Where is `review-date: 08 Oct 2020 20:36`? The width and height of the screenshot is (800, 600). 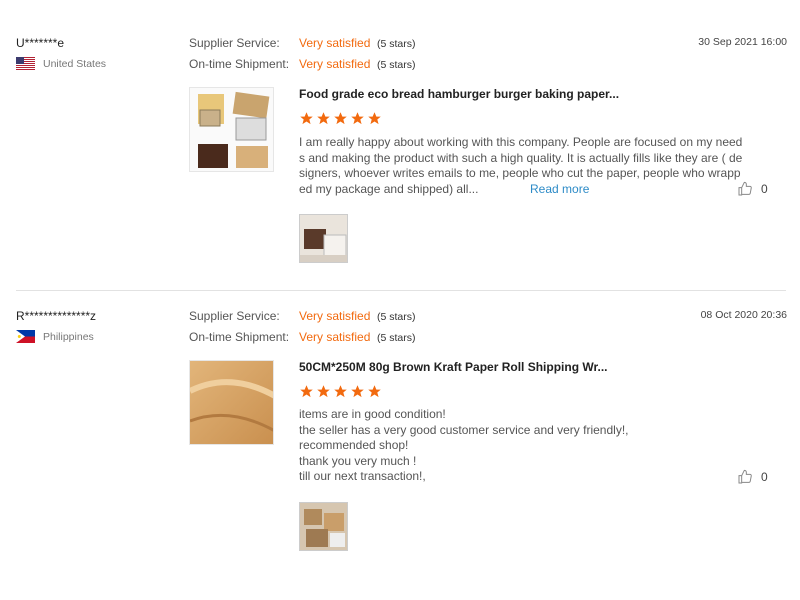 review-date: 08 Oct 2020 20:36 is located at coordinates (743, 315).